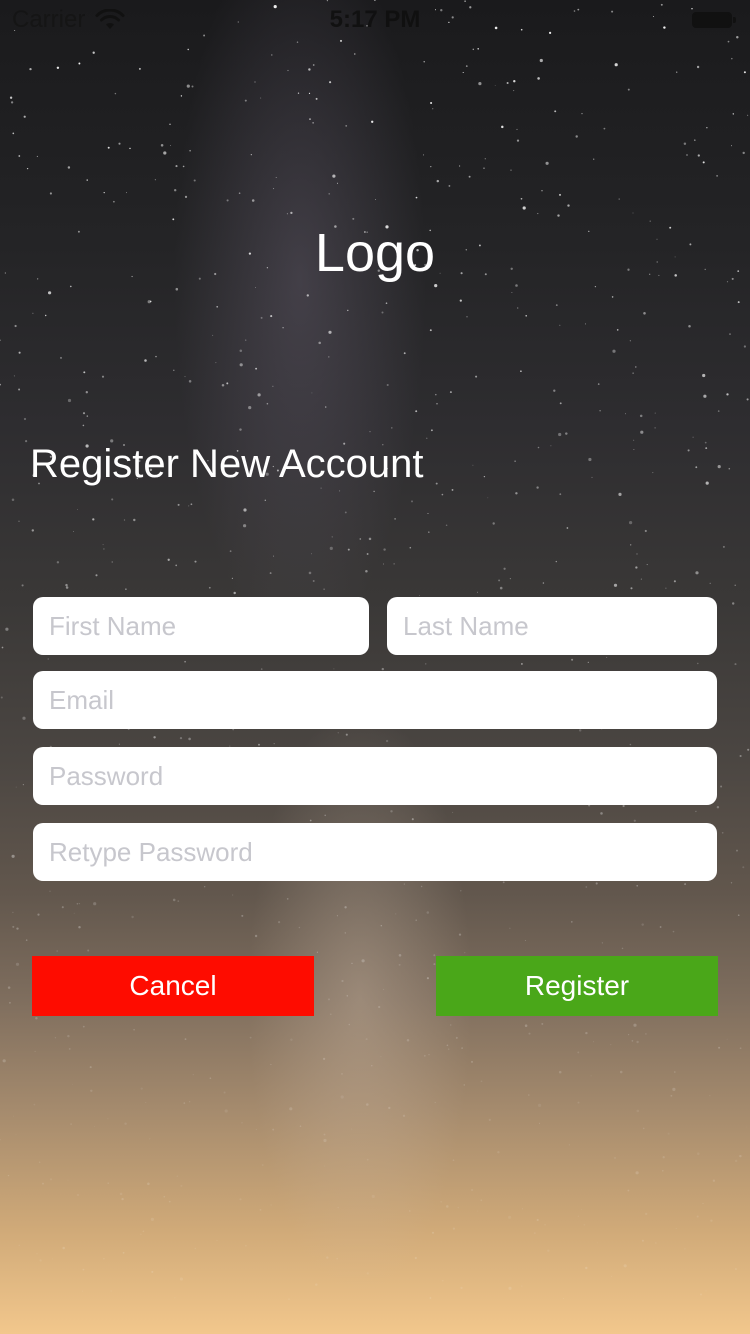 This screenshot has height=1334, width=750. I want to click on register-button-label: Register, so click(577, 985).